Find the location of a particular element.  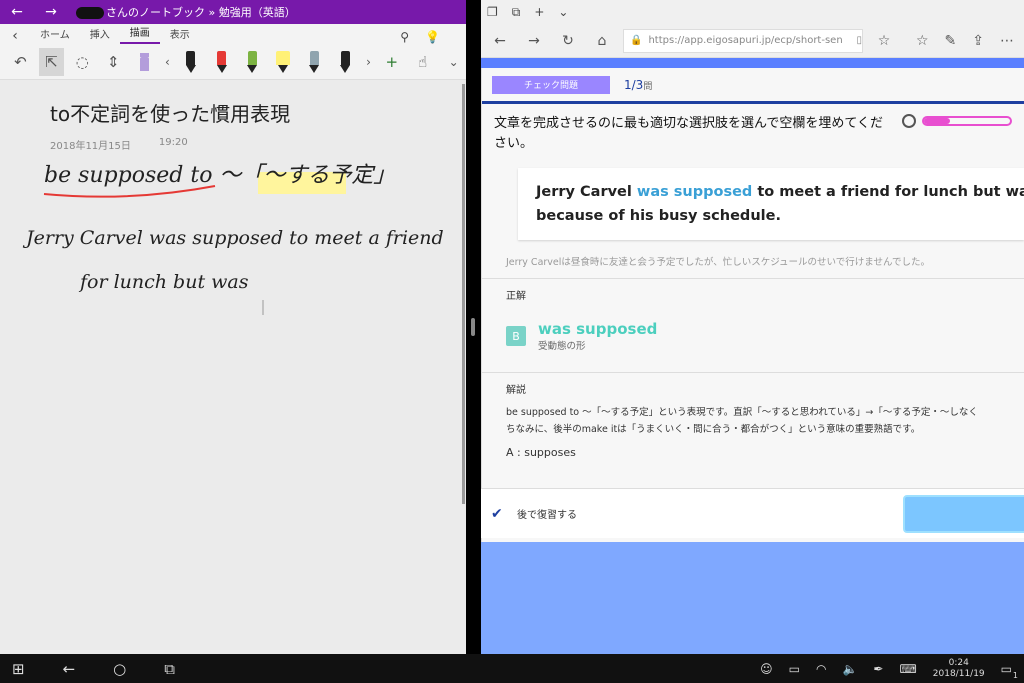

redacted-name is located at coordinates (90, 13).